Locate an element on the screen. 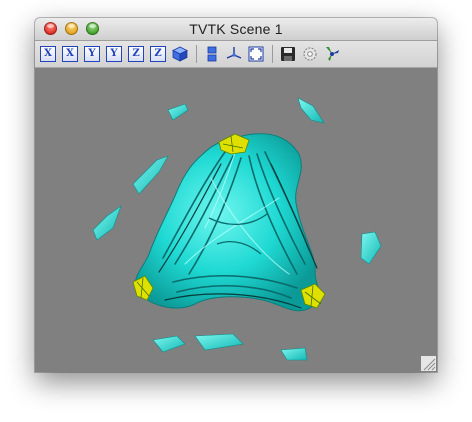  view-minus-x-button: X is located at coordinates (70, 54).